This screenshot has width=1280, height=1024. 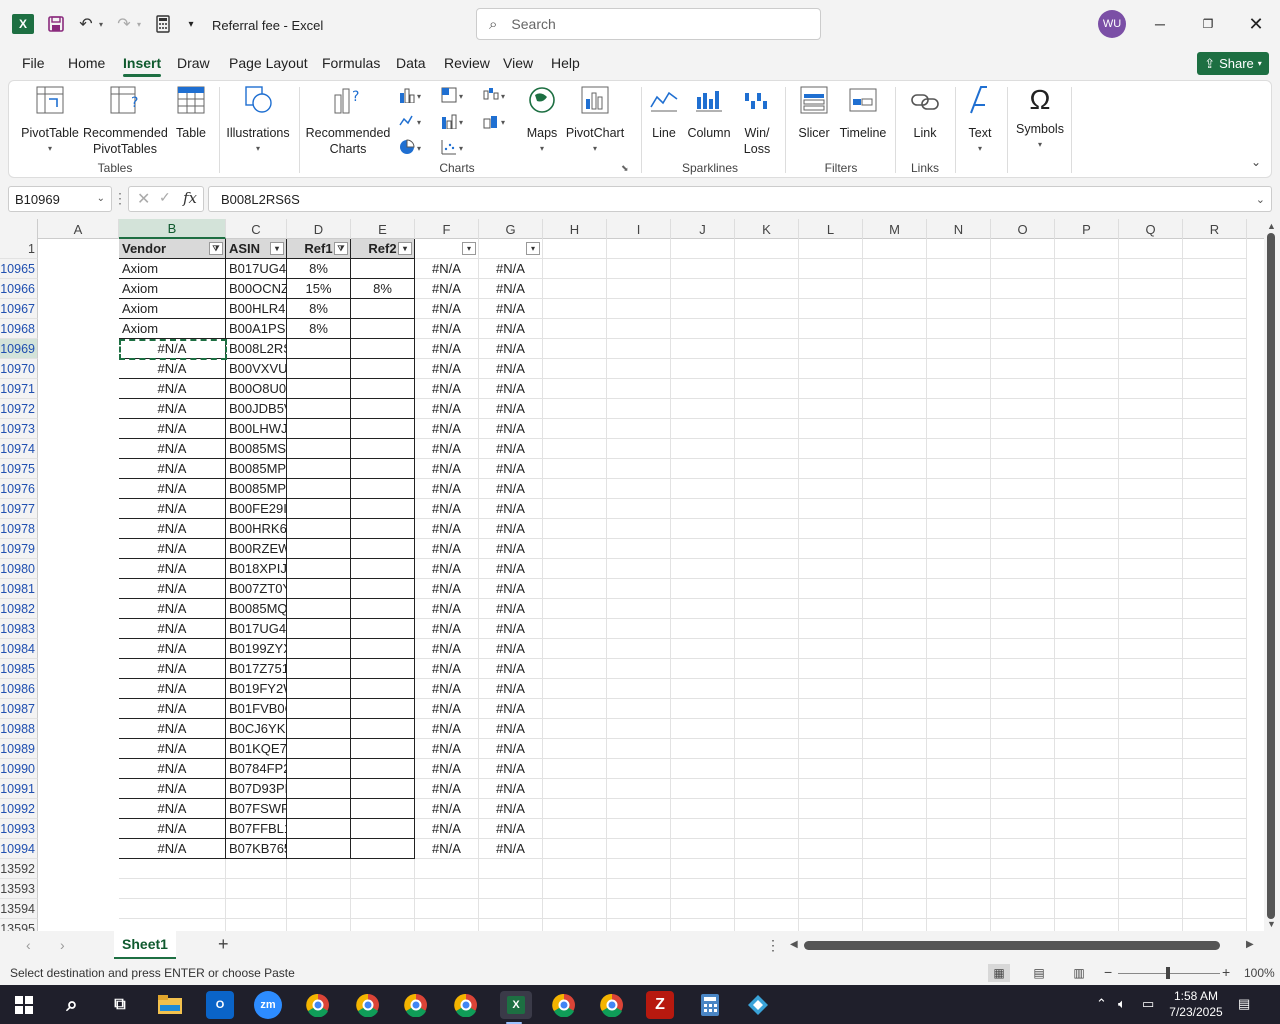 I want to click on chrome-icon, so click(x=612, y=1005).